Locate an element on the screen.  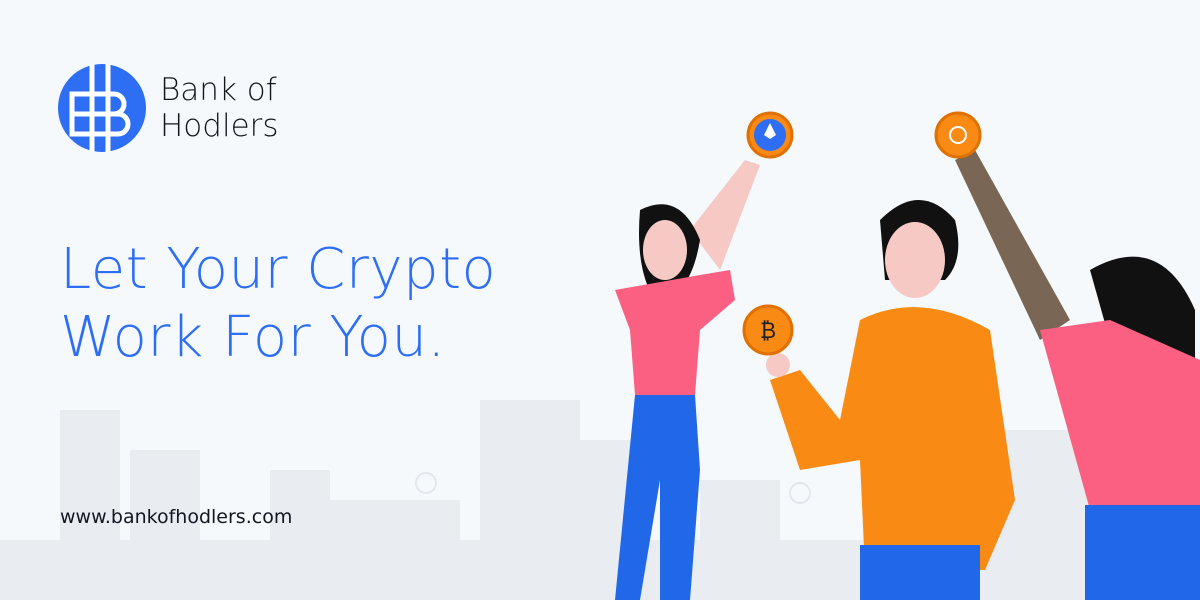
bitcoin-coin-icon: ₿ is located at coordinates (768, 330).